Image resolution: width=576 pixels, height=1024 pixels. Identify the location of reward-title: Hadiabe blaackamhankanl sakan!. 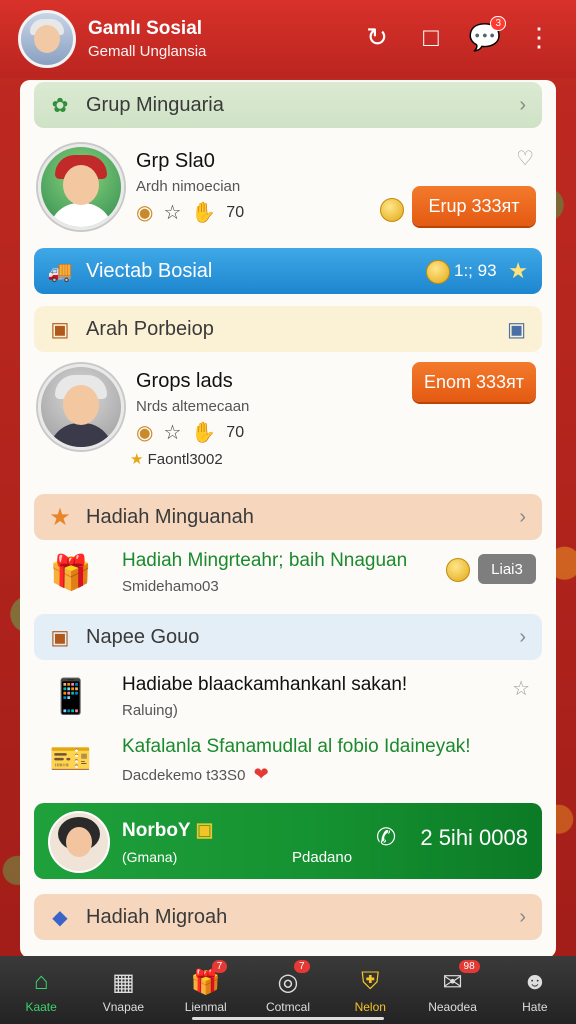
(265, 684).